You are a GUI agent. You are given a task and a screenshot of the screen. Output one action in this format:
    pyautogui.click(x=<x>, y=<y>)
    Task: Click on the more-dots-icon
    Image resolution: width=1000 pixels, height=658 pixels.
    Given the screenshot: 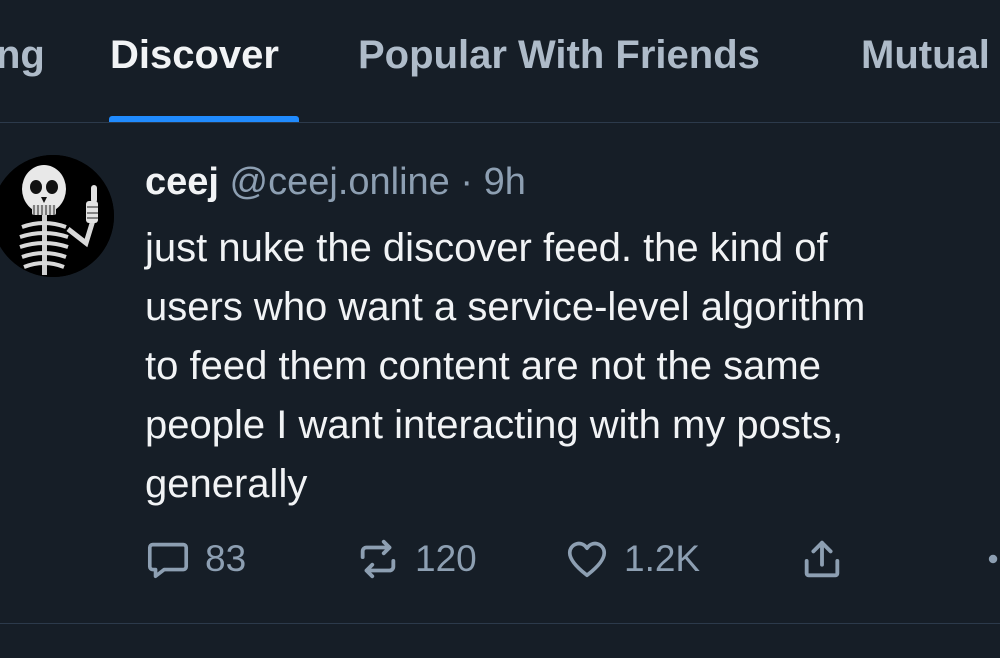 What is the action you would take?
    pyautogui.click(x=993, y=559)
    